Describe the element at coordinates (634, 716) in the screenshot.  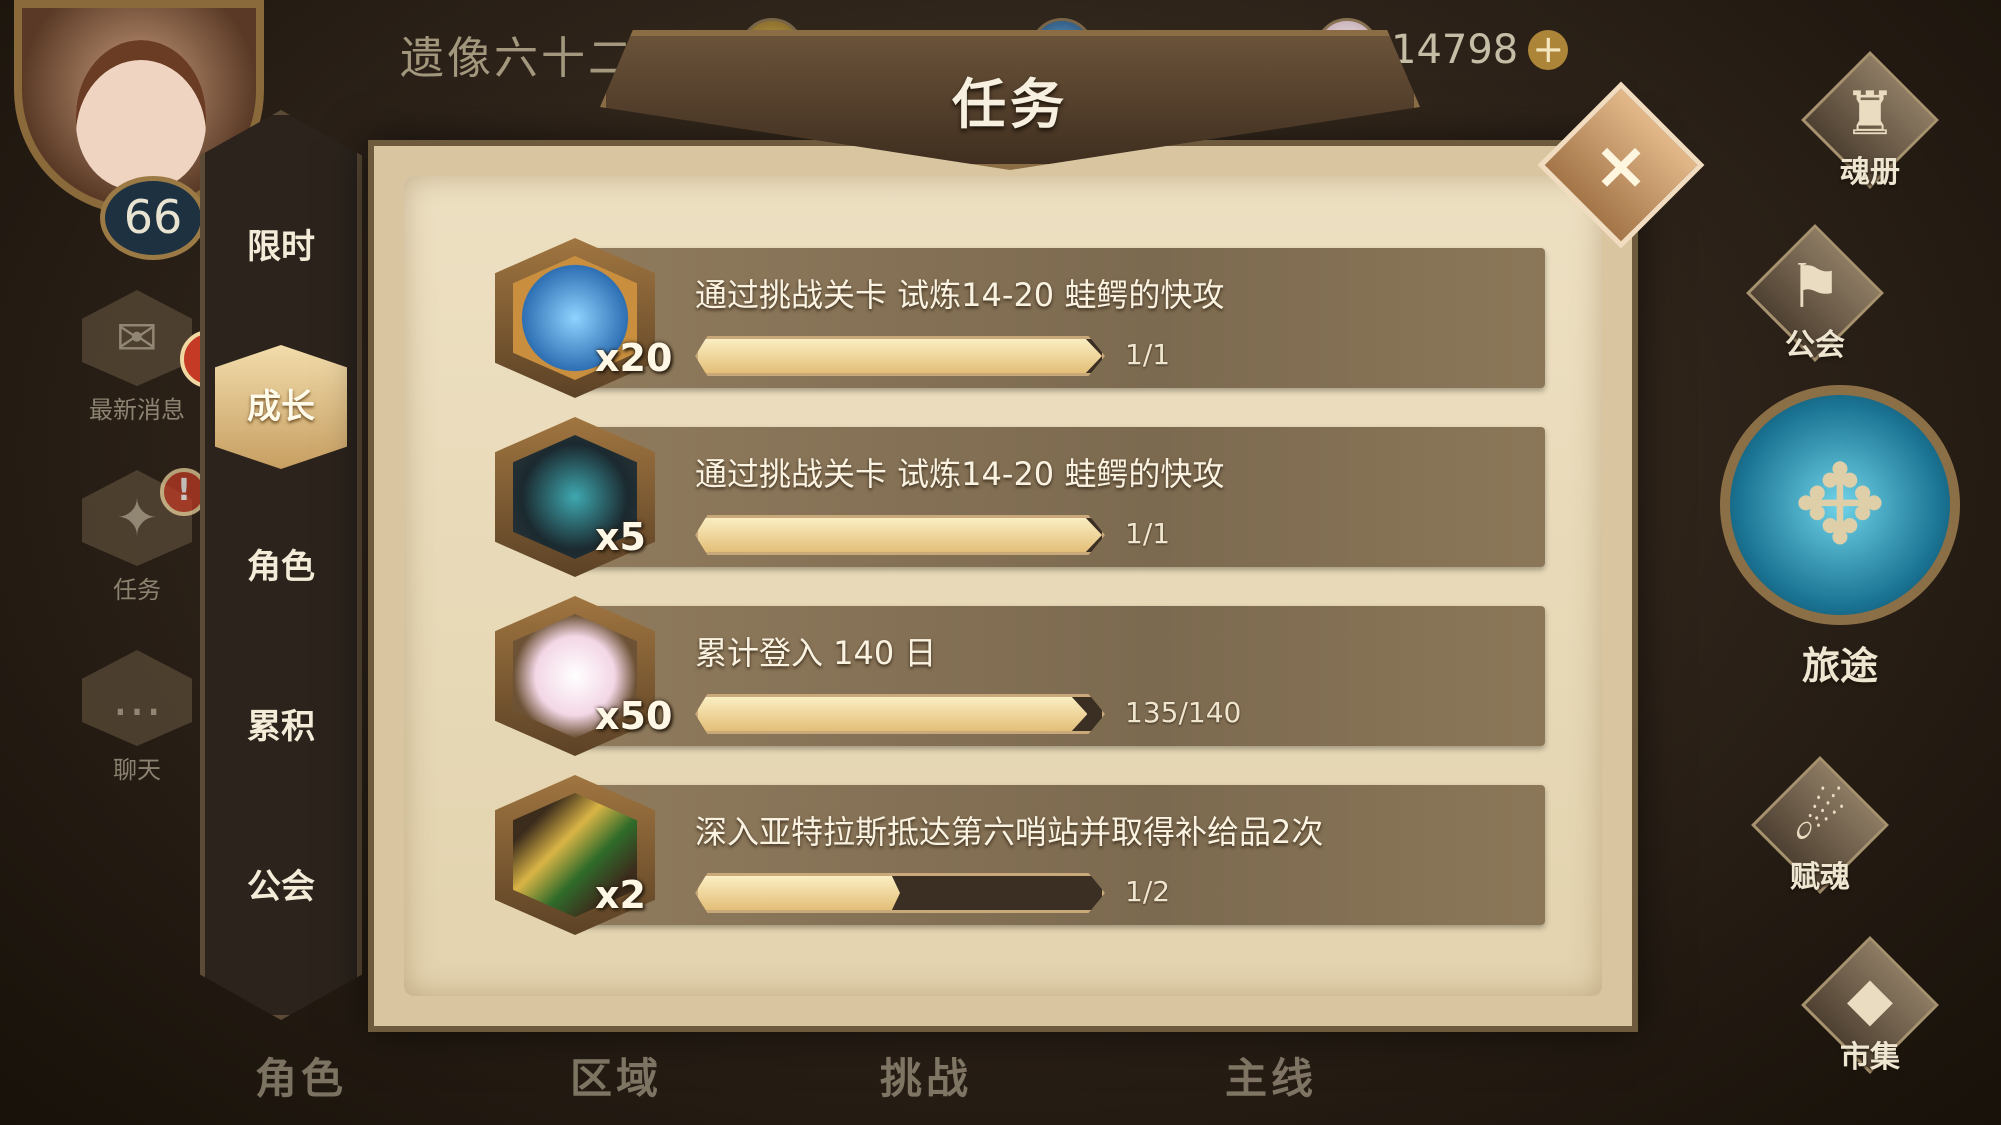
I see `reward-quantity: x50` at that location.